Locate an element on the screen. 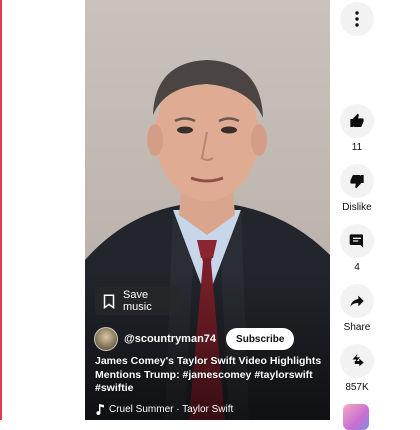  like-count: 11 is located at coordinates (357, 147).